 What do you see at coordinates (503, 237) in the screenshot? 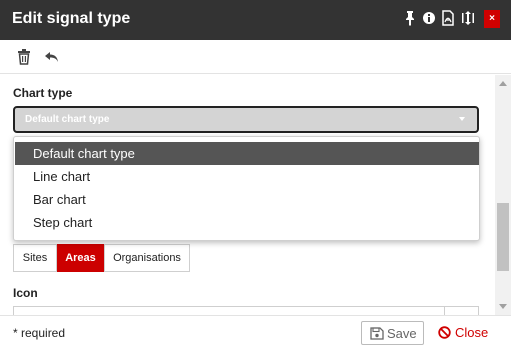
I see `scroll-thumb` at bounding box center [503, 237].